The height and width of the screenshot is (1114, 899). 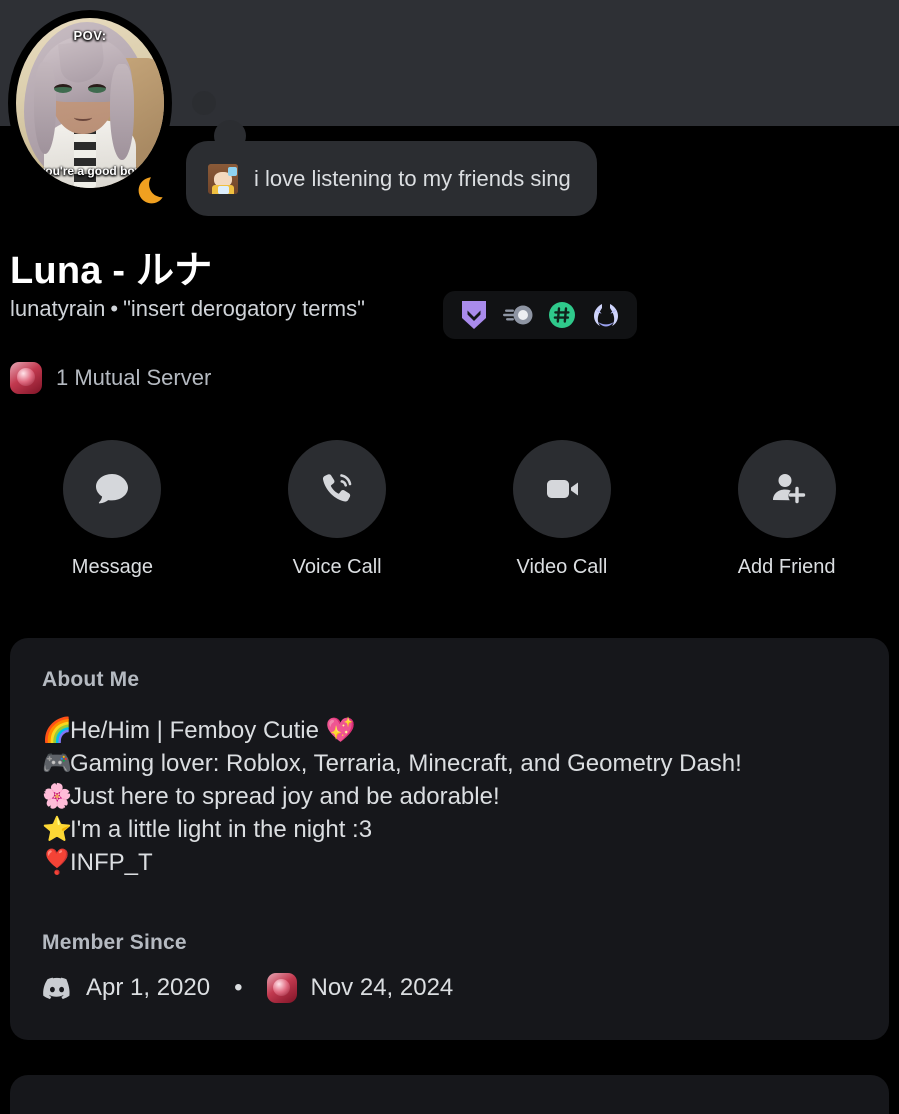 I want to click on voice-call-button-circle, so click(x=337, y=489).